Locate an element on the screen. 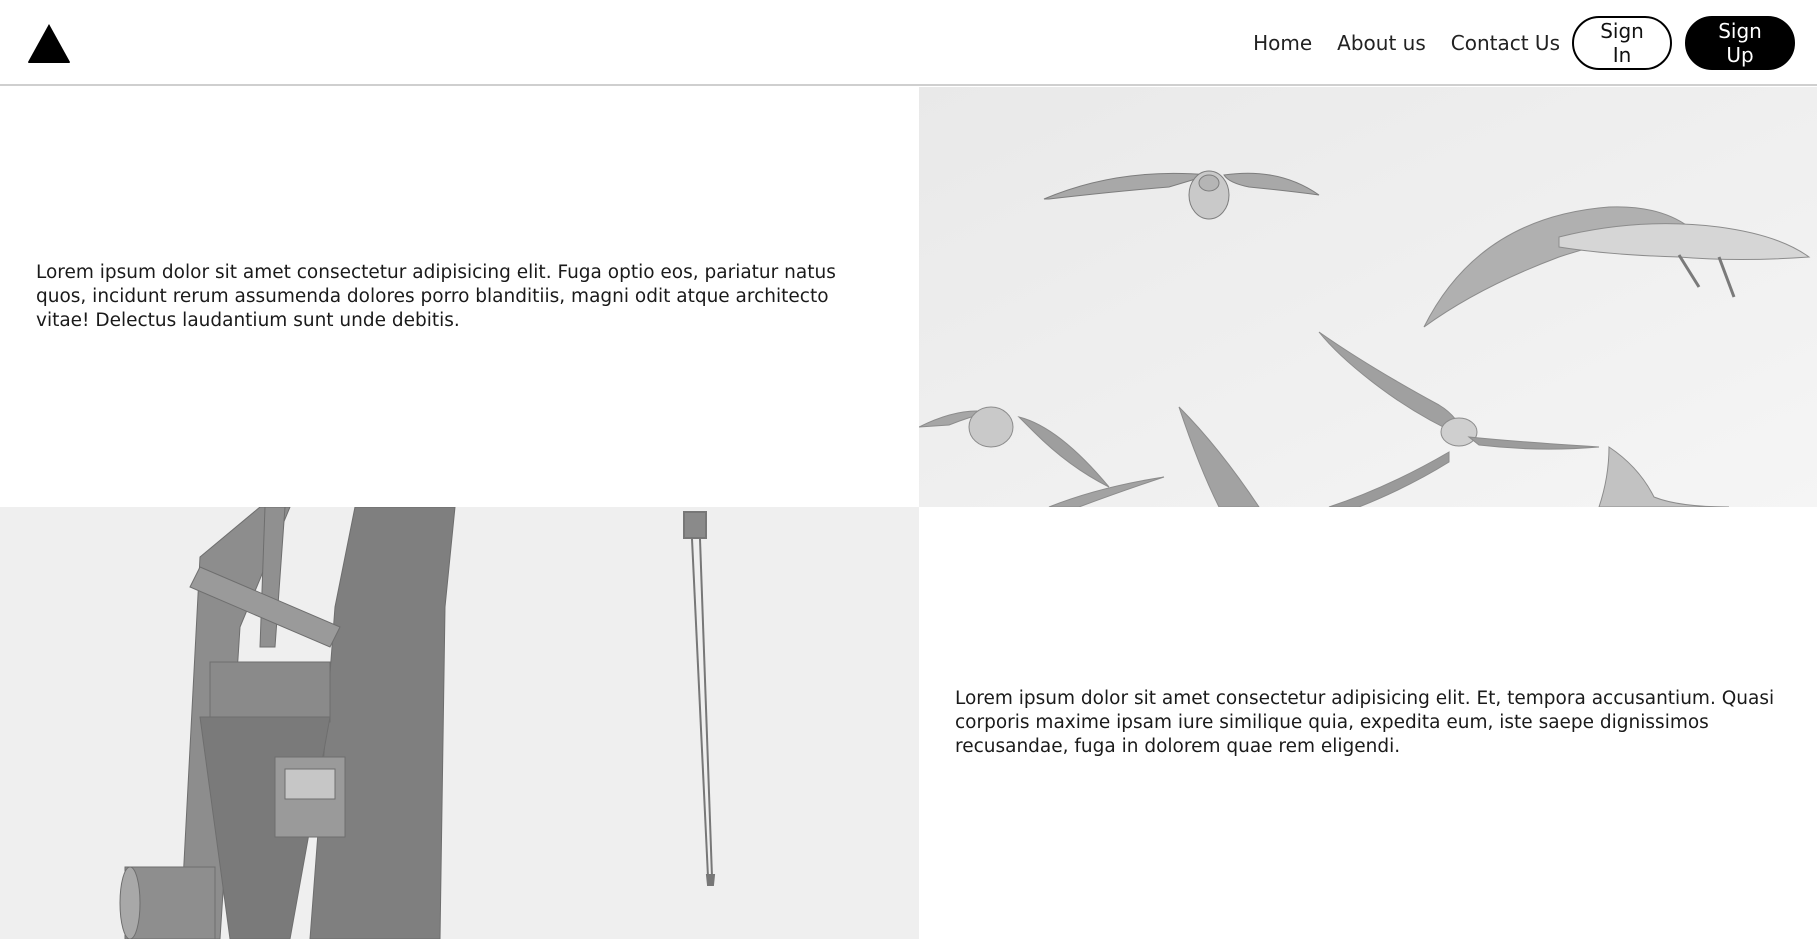 This screenshot has width=1817, height=939. nav-link-home: Home is located at coordinates (1282, 43).